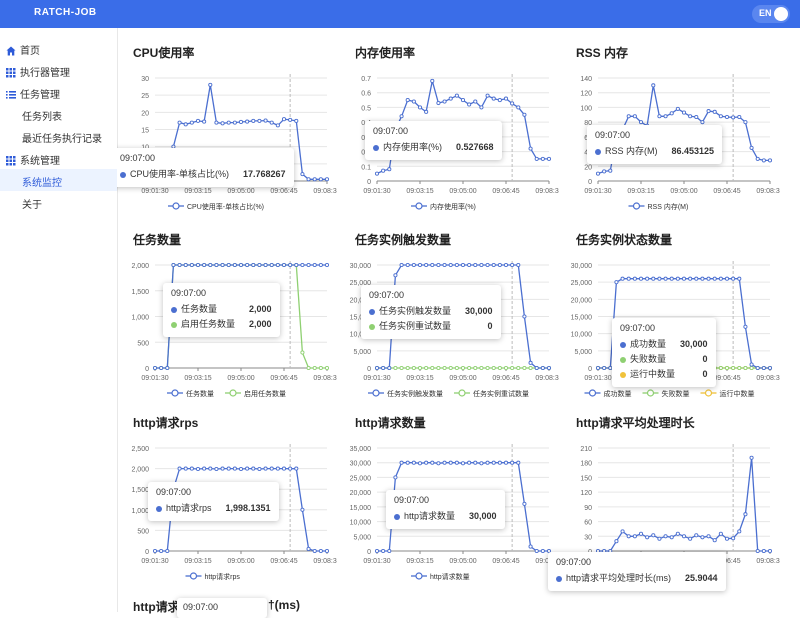 The image size is (800, 618). What do you see at coordinates (453, 206) in the screenshot?
I see `legend-label: 内存使用率(%)` at bounding box center [453, 206].